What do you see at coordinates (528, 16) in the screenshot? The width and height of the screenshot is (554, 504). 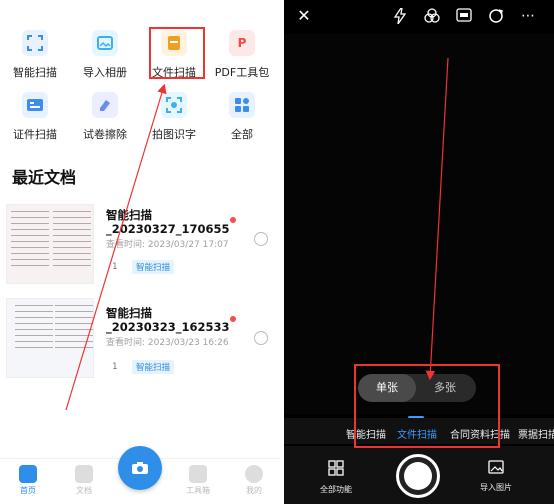 I see `more-icon: ⋯` at bounding box center [528, 16].